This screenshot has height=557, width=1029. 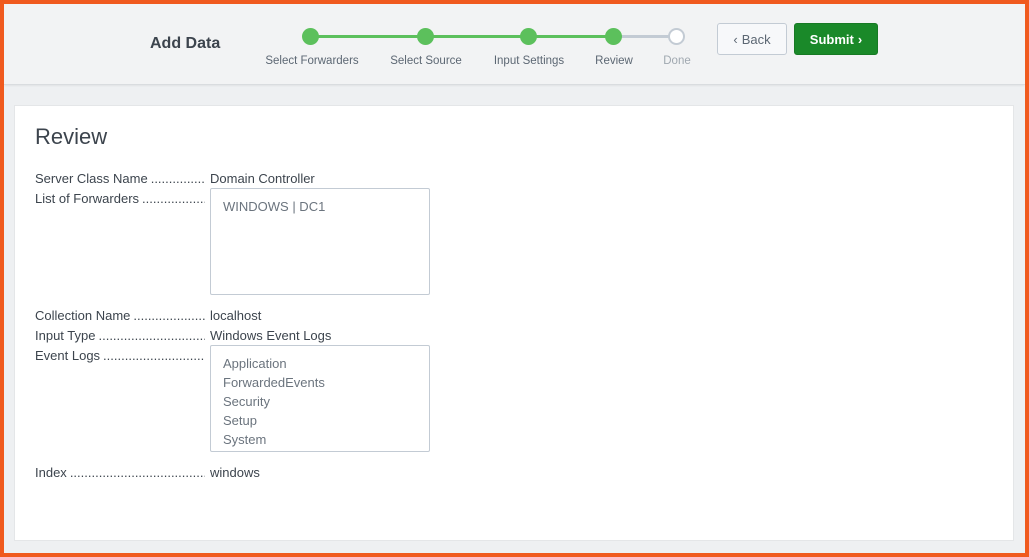 What do you see at coordinates (274, 206) in the screenshot?
I see `list-item: WINDOWS | DC1` at bounding box center [274, 206].